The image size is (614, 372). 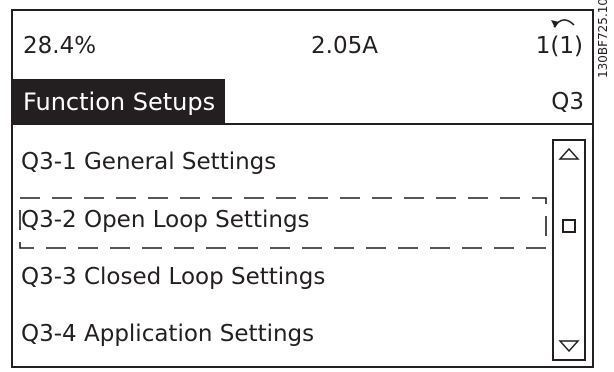 What do you see at coordinates (603, 39) in the screenshot?
I see `document-id: 130BF725.10` at bounding box center [603, 39].